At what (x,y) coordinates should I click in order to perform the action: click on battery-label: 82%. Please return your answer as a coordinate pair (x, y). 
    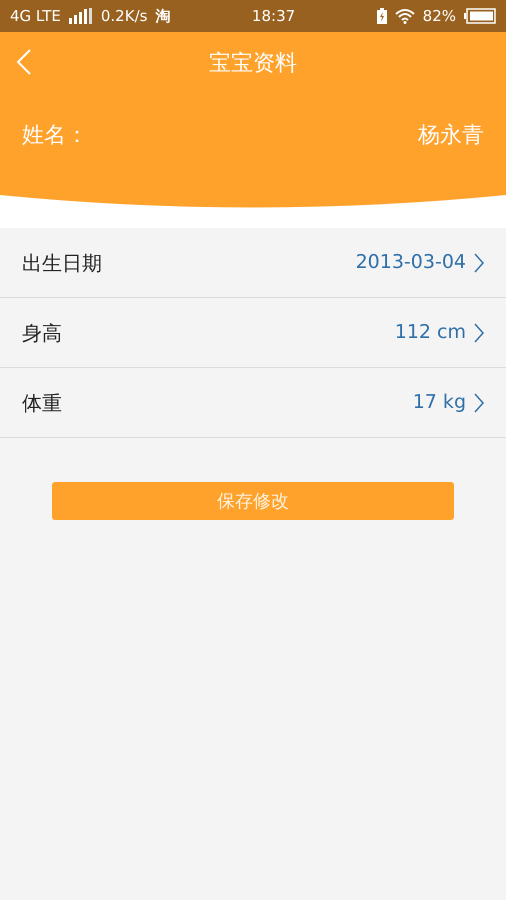
    Looking at the image, I should click on (439, 16).